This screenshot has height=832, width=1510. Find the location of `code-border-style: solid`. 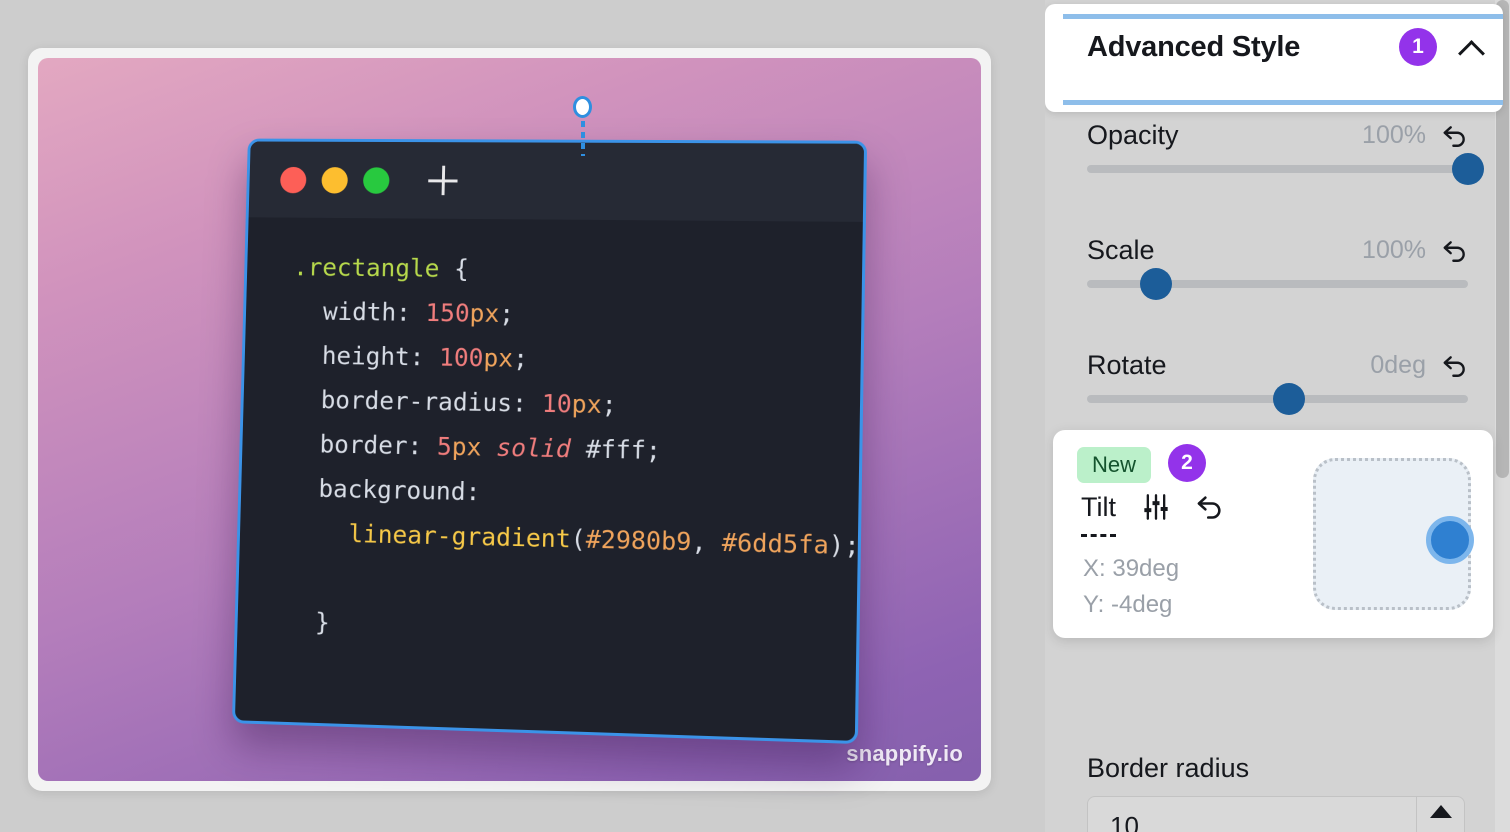

code-border-style: solid is located at coordinates (534, 448).